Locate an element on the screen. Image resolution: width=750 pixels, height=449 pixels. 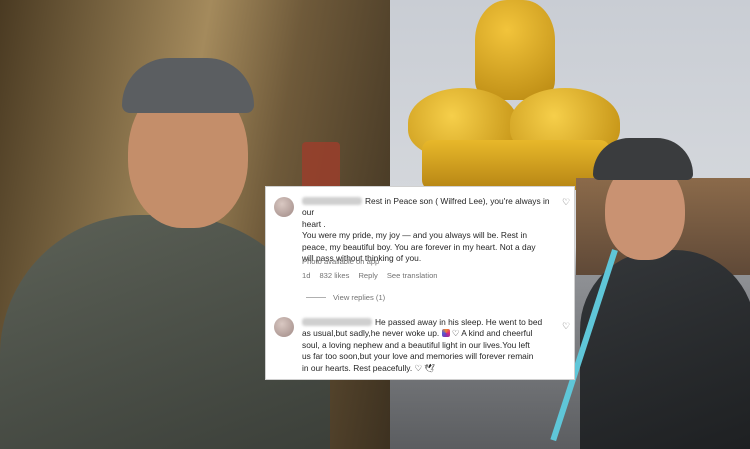
cap-left is located at coordinates (188, 85).